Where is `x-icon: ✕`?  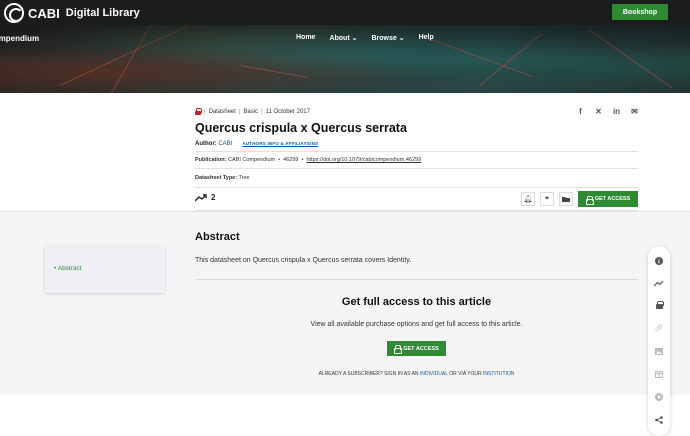
x-icon: ✕ is located at coordinates (598, 111).